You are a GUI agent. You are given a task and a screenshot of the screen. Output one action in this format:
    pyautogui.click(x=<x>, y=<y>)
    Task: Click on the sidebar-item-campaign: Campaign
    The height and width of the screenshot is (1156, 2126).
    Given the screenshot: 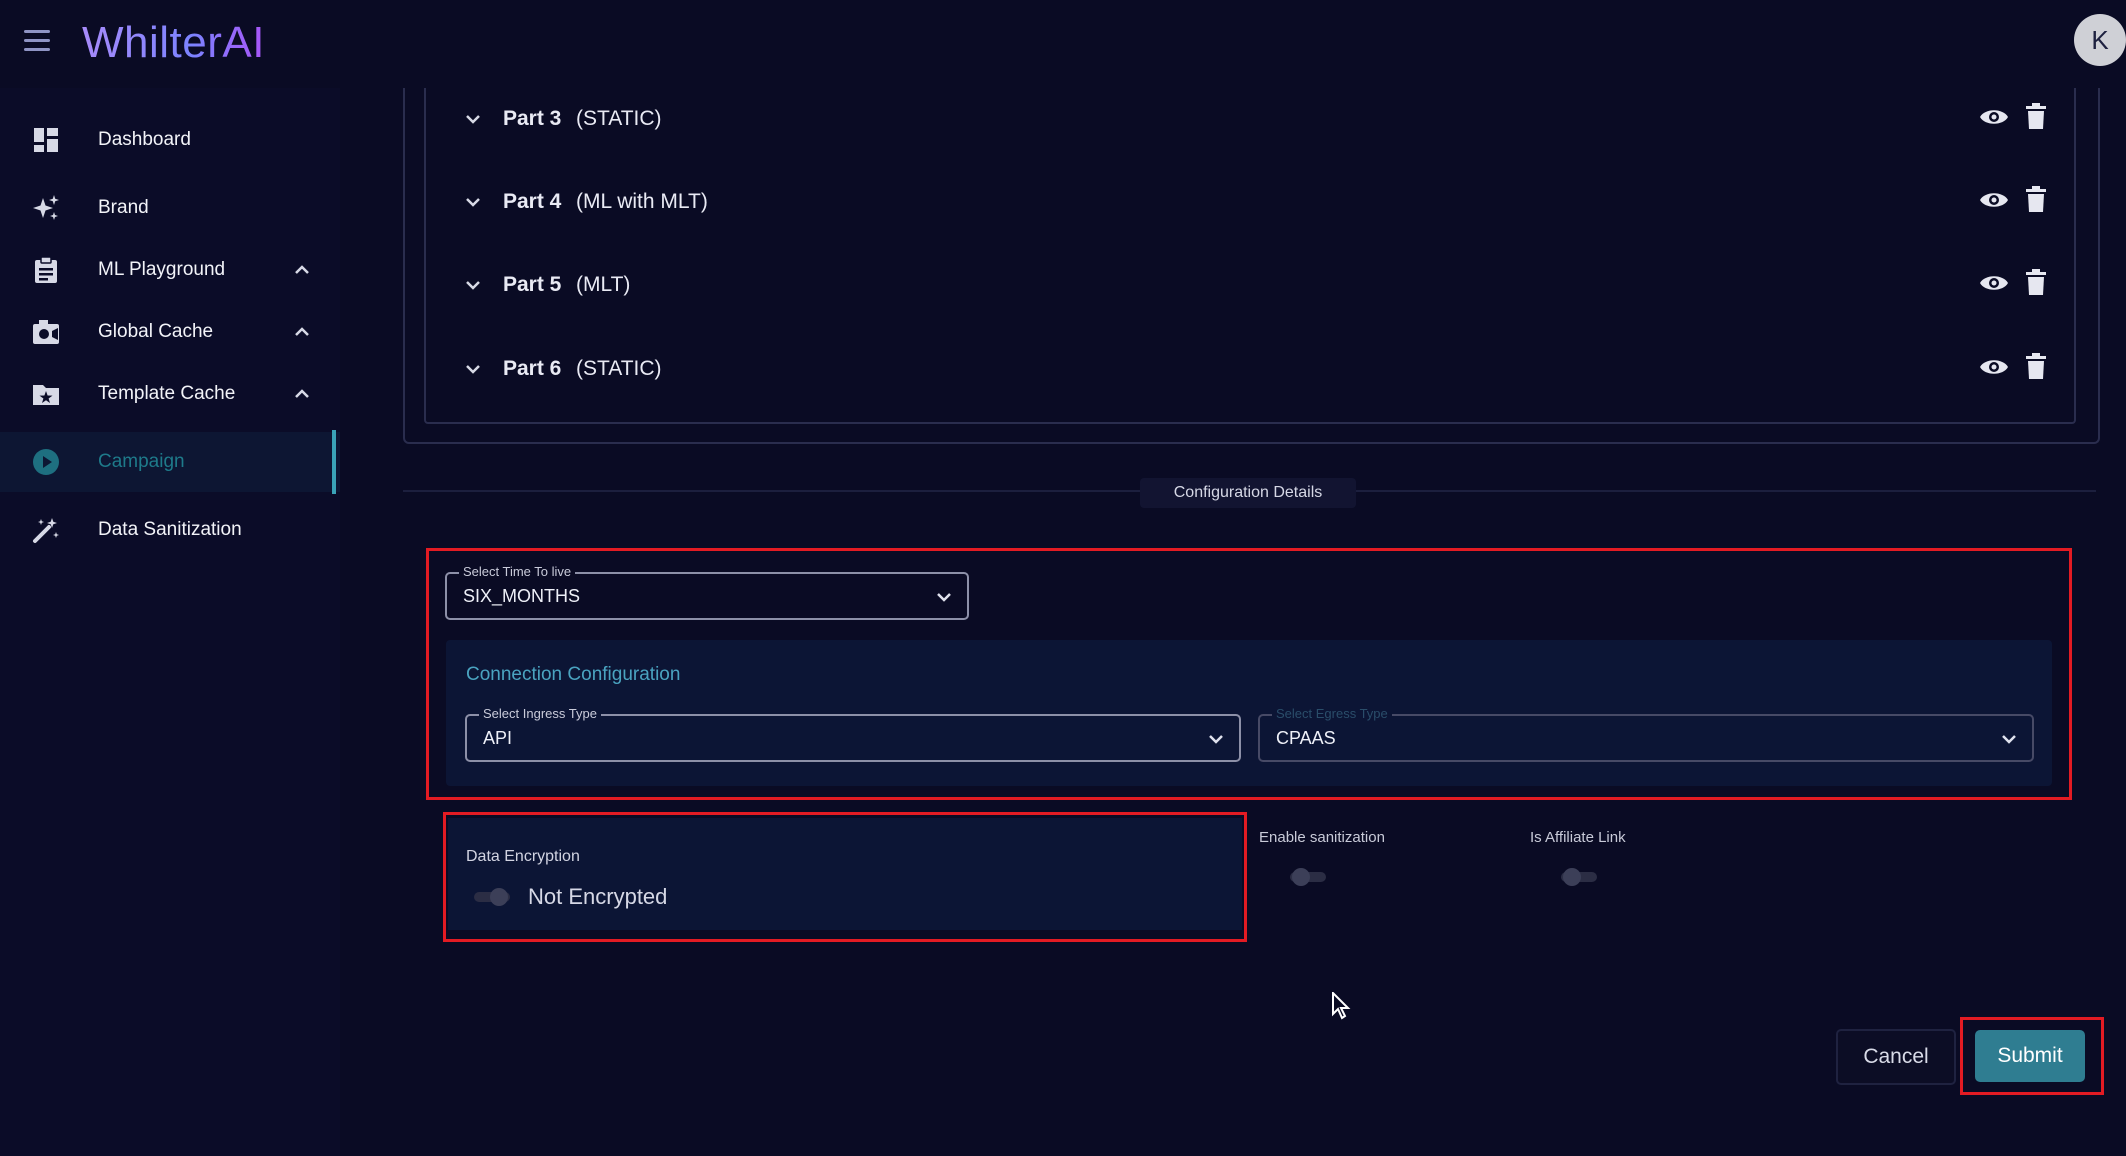 What is the action you would take?
    pyautogui.click(x=170, y=462)
    